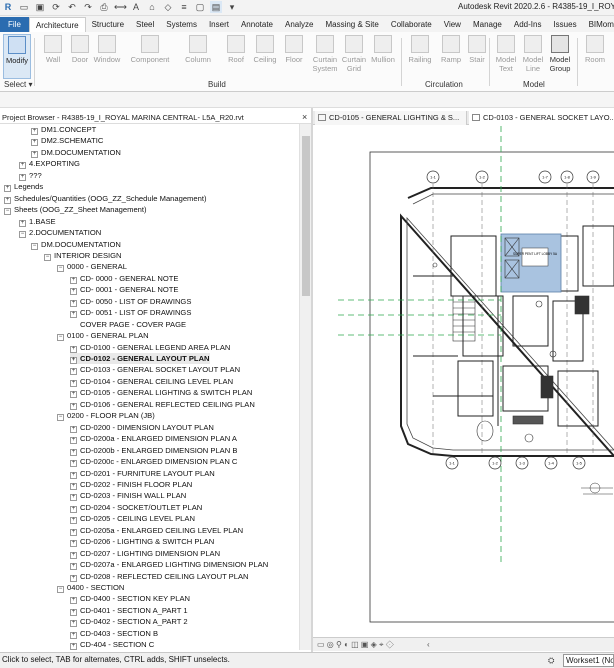 This screenshot has width=614, height=668. What do you see at coordinates (103, 336) in the screenshot?
I see `tree-item: −0100 - GENERAL PLAN` at bounding box center [103, 336].